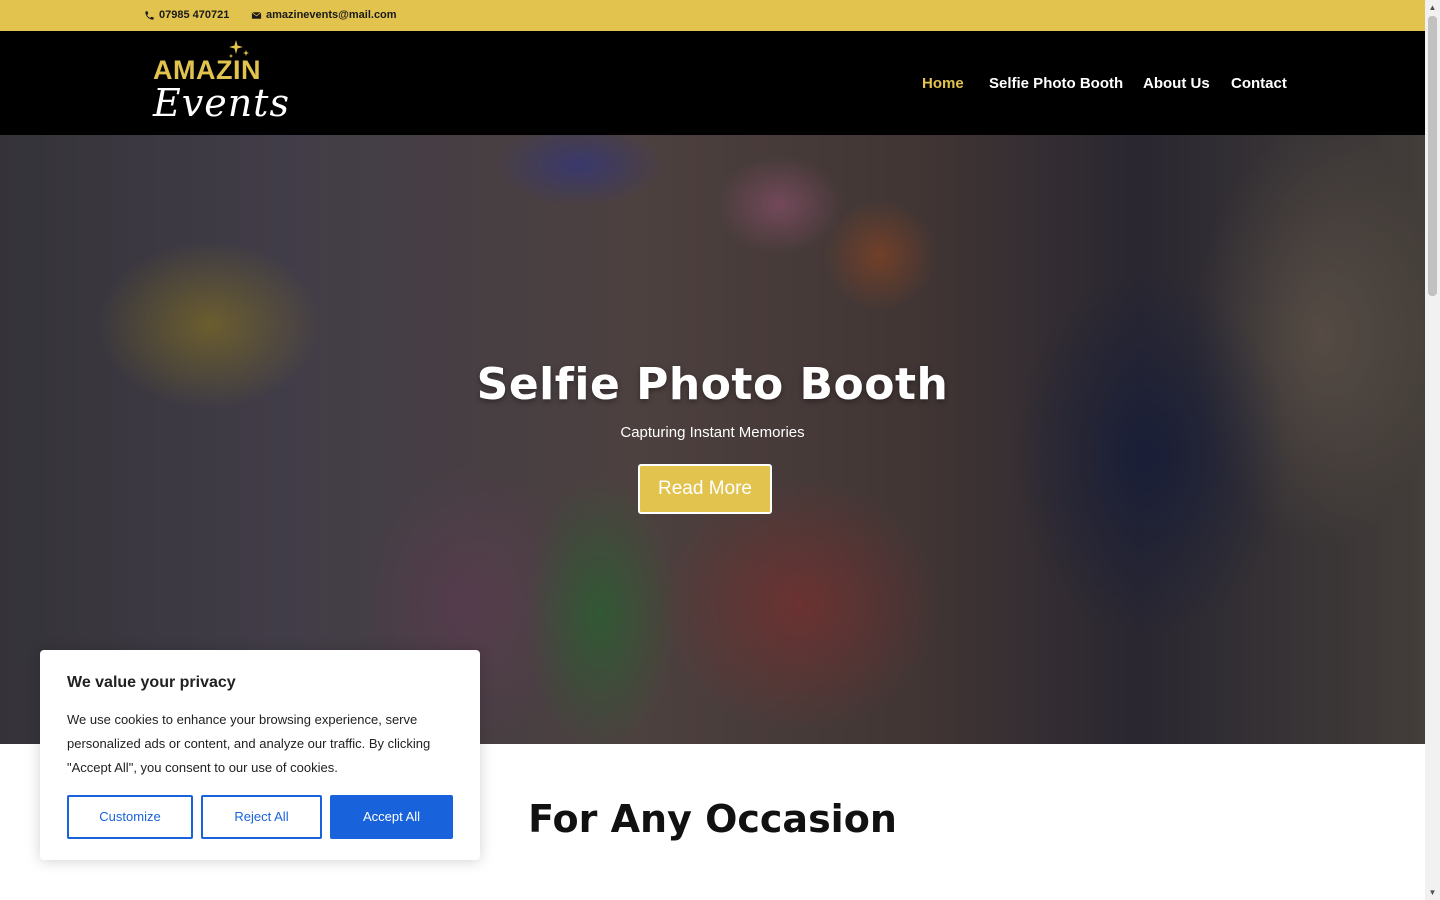 This screenshot has width=1440, height=900. What do you see at coordinates (1176, 83) in the screenshot?
I see `nav-item-about-us: About Us` at bounding box center [1176, 83].